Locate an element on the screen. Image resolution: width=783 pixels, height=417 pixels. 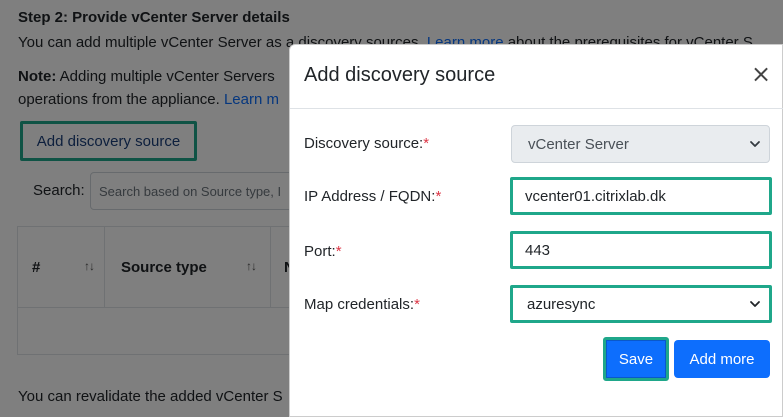
port-label-text: Port: is located at coordinates (320, 251).